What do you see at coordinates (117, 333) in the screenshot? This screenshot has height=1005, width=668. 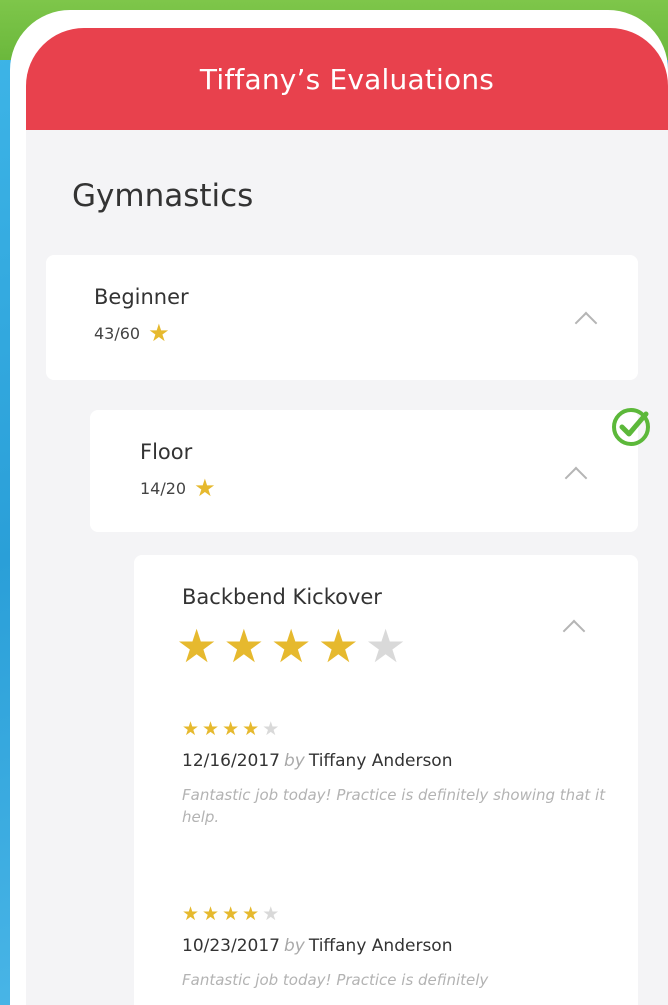 I see `level-score: 43/60` at bounding box center [117, 333].